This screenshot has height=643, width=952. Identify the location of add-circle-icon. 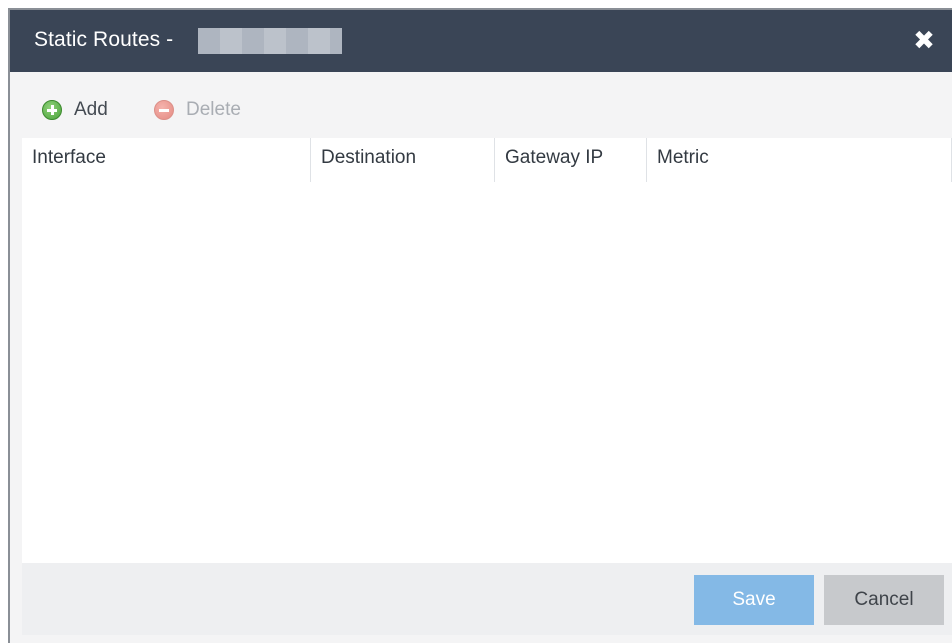
(52, 110).